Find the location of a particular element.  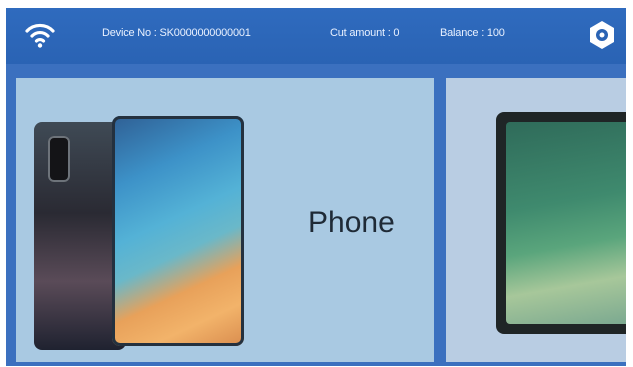

settings-icon is located at coordinates (602, 35).